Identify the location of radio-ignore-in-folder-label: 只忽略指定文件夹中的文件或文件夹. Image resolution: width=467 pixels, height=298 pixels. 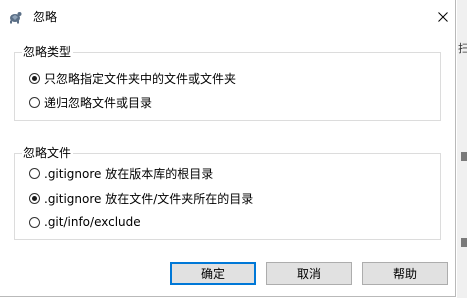
(140, 78).